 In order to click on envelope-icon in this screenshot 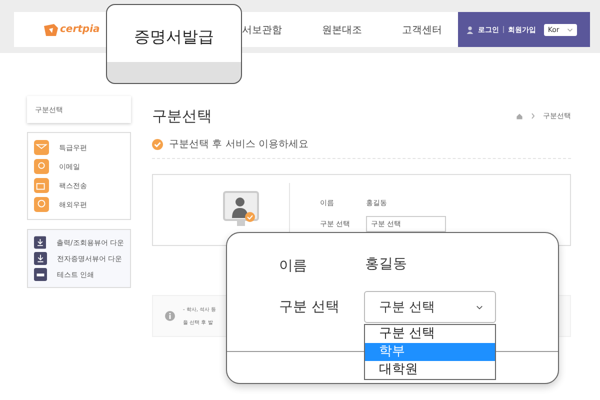, I will do `click(41, 147)`.